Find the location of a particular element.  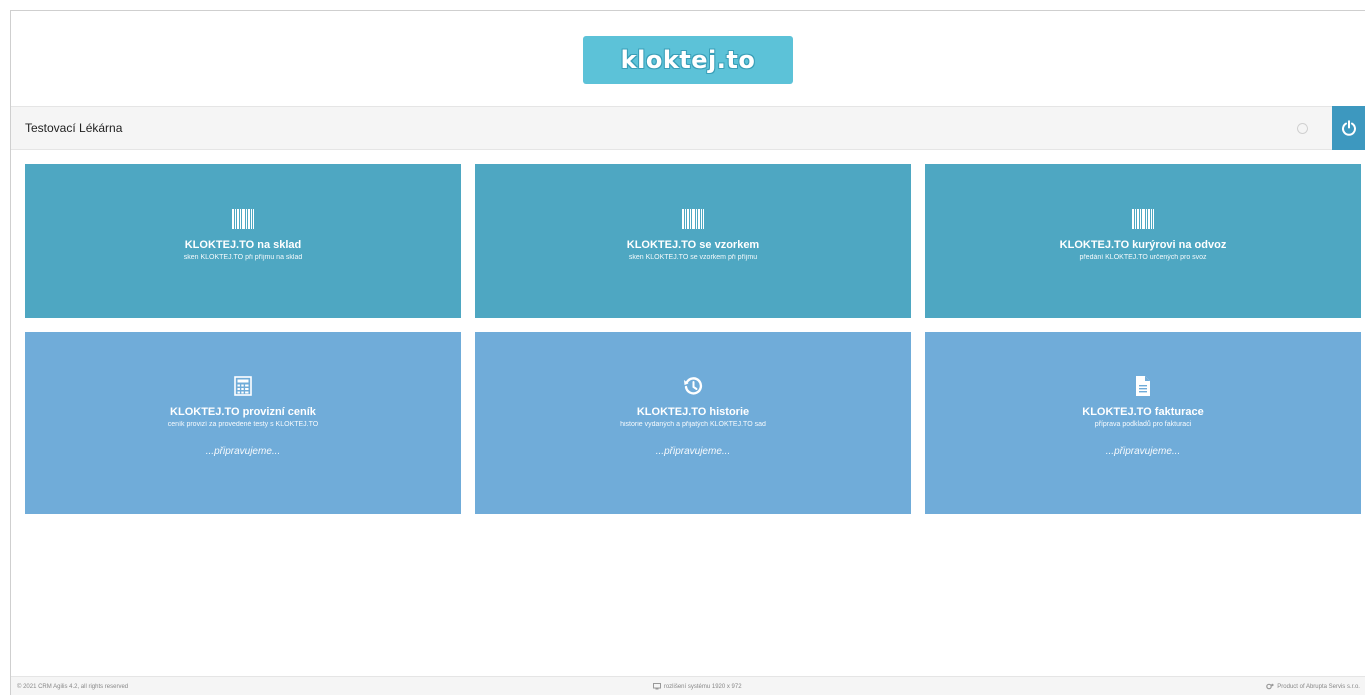

tile-description: sken KLOKTEJ.TO při příjmu na sklad is located at coordinates (243, 257).